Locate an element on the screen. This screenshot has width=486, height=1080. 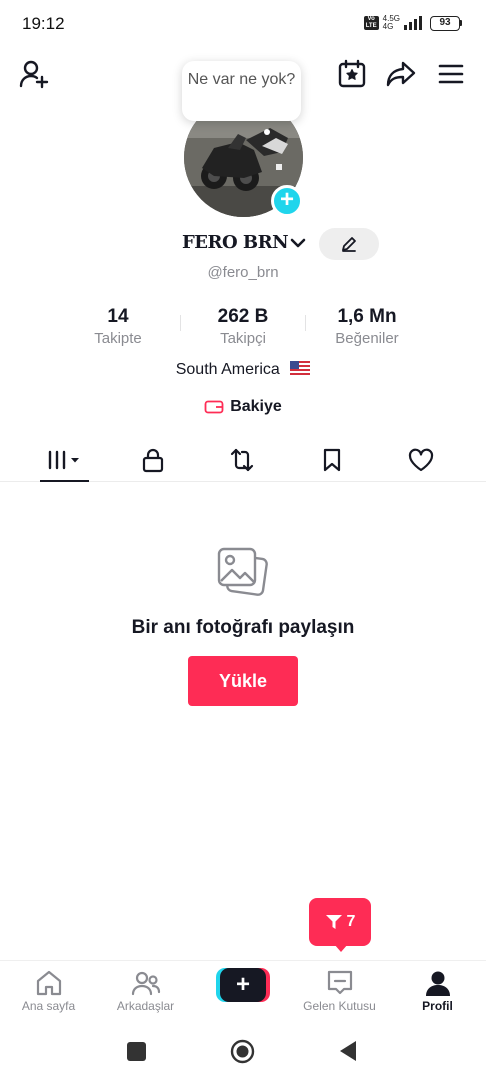
filter-funnel-icon is located at coordinates (333, 922).